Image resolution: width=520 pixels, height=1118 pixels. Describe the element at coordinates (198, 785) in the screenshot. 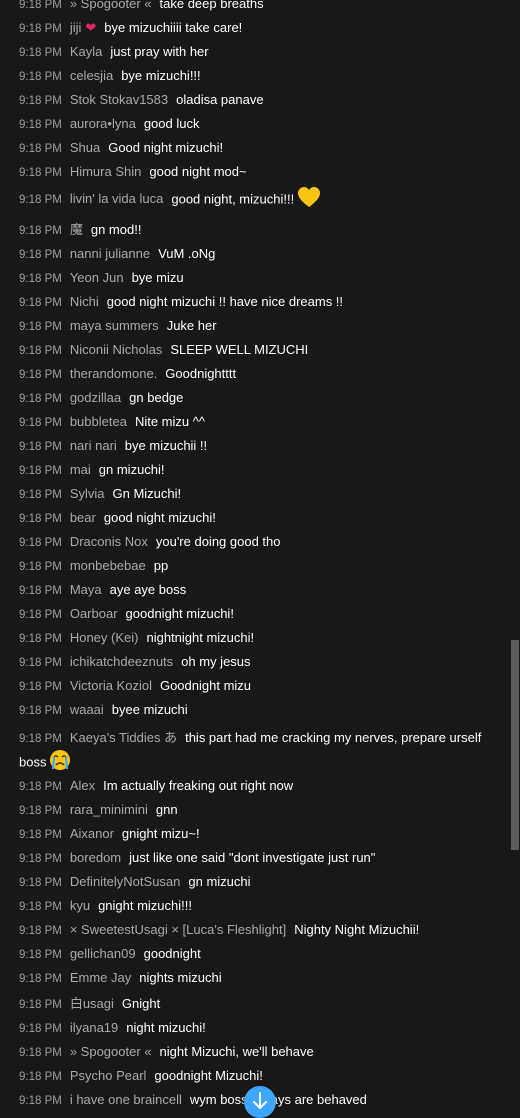

I see `message-text: Im actually freaking out right now` at that location.